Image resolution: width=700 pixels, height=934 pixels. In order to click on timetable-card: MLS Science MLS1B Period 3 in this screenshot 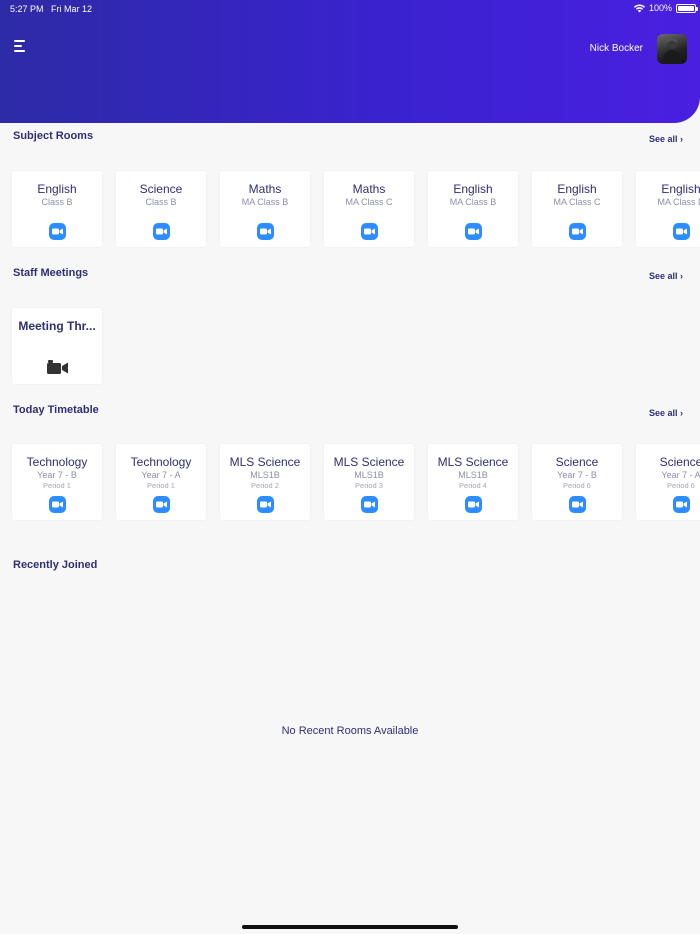, I will do `click(369, 482)`.